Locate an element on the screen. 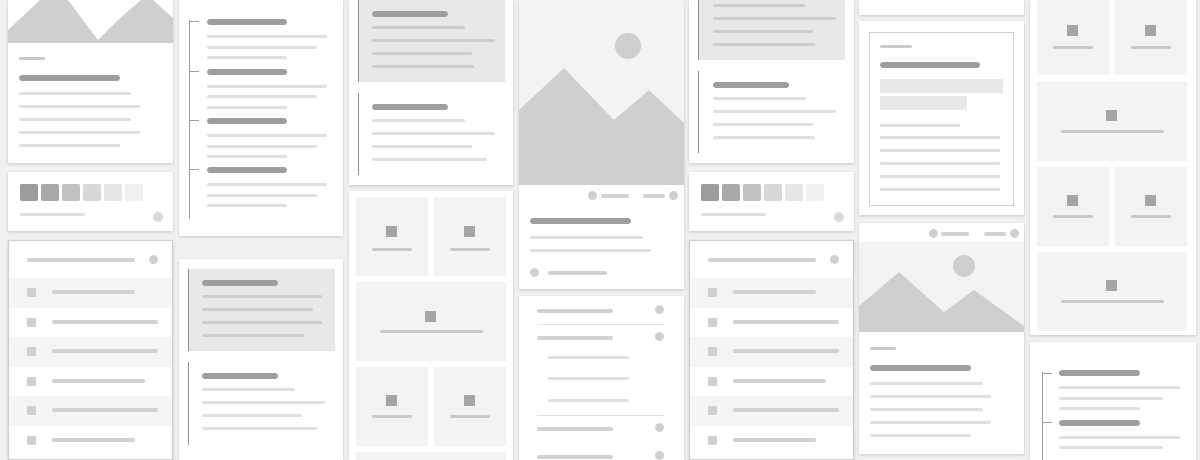  avatar is located at coordinates (534, 272).